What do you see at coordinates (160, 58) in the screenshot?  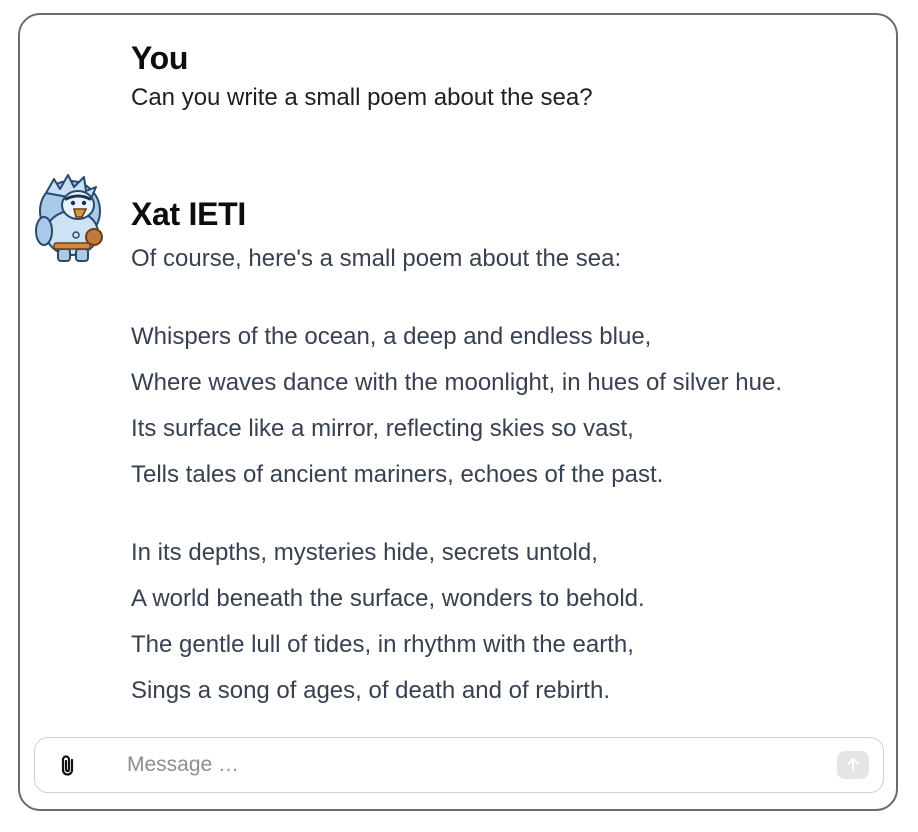 I see `user-name: You` at bounding box center [160, 58].